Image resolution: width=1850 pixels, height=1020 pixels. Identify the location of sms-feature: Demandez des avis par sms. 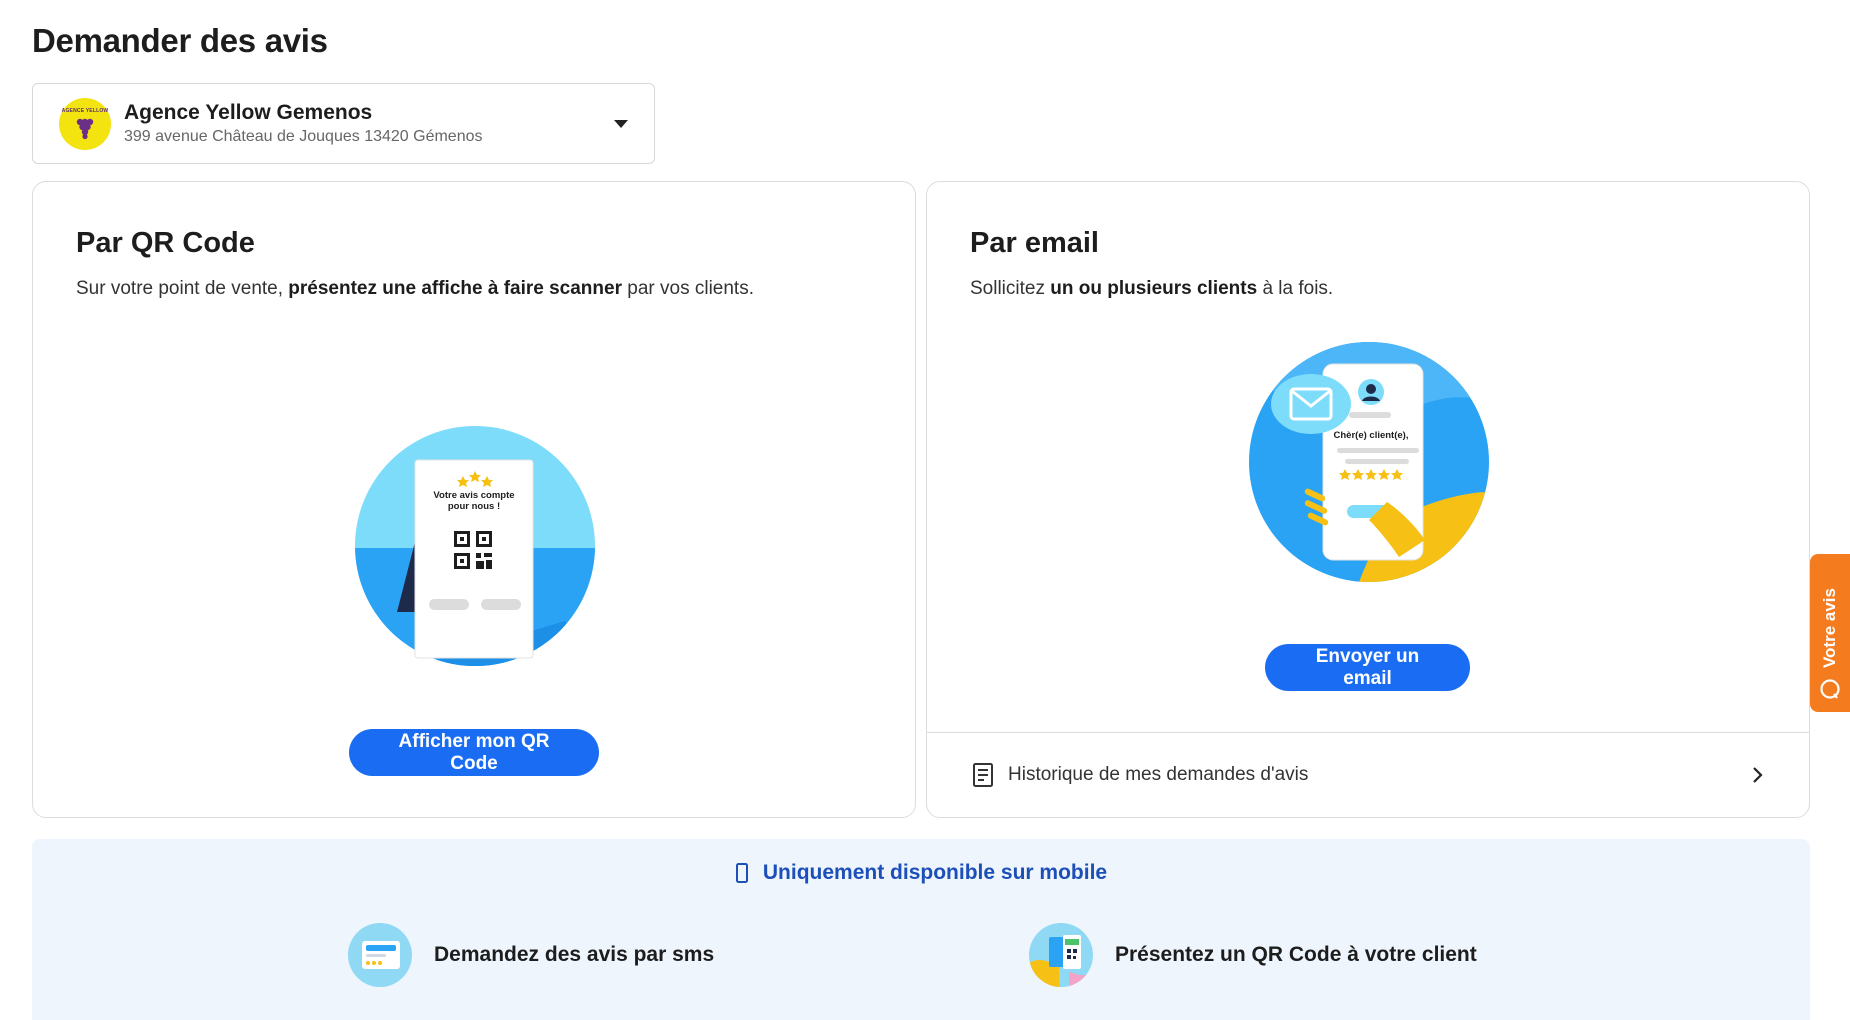
(531, 955).